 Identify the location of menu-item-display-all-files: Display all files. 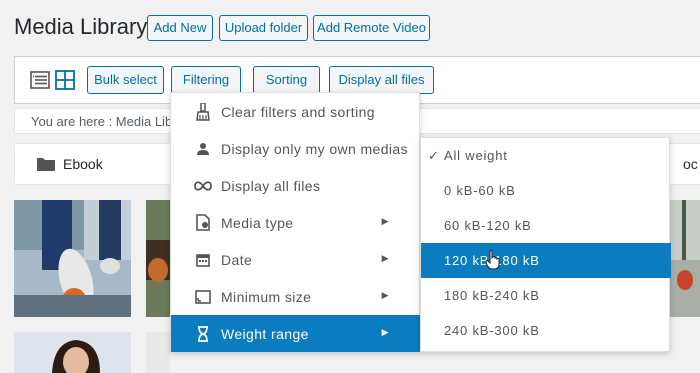
(296, 185).